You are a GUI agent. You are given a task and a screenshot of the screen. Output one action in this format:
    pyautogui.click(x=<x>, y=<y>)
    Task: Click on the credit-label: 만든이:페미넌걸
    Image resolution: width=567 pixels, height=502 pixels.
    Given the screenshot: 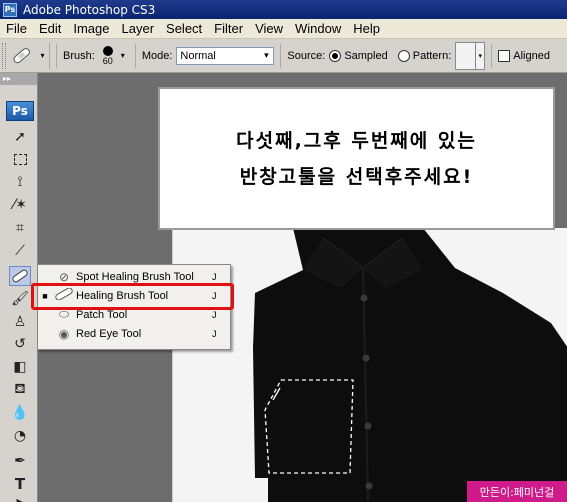 What is the action you would take?
    pyautogui.click(x=517, y=491)
    